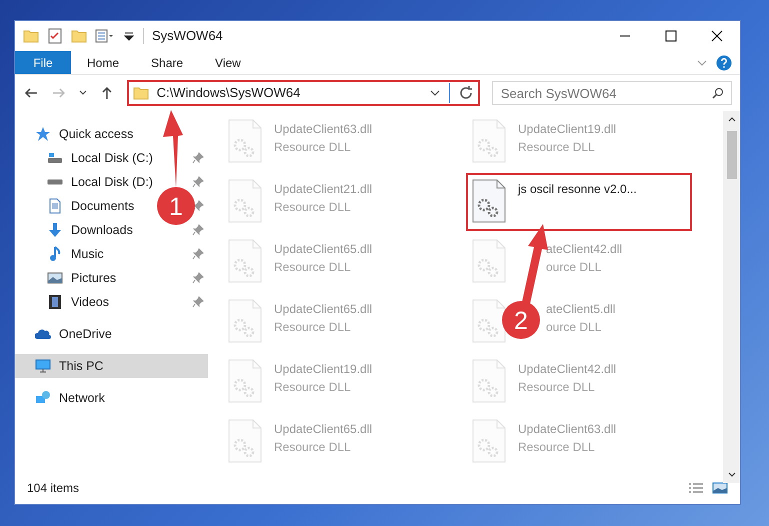  What do you see at coordinates (43, 398) in the screenshot?
I see `network-icon` at bounding box center [43, 398].